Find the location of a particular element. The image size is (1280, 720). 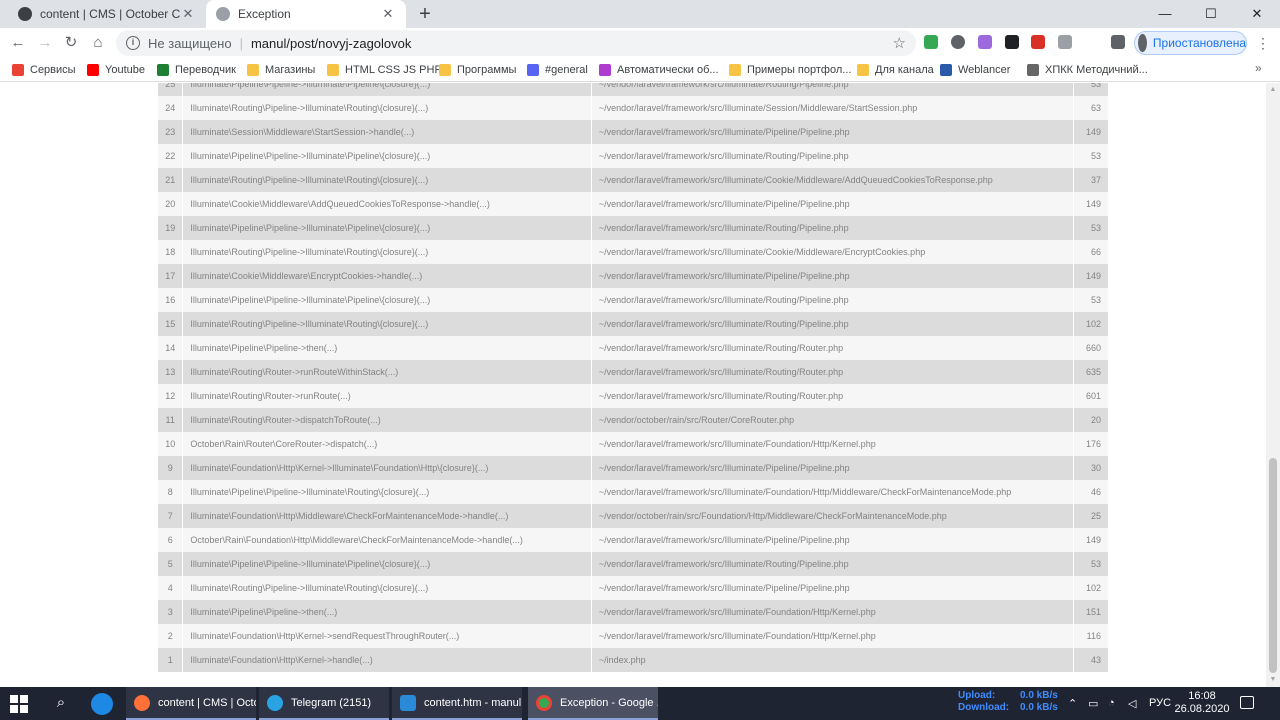

trace-frame-number: 19 is located at coordinates (171, 228).